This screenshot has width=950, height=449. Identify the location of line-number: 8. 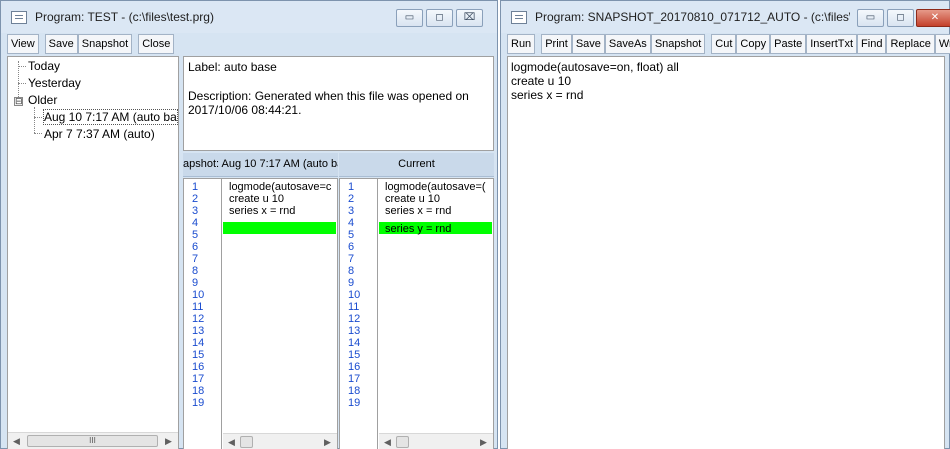
(195, 271).